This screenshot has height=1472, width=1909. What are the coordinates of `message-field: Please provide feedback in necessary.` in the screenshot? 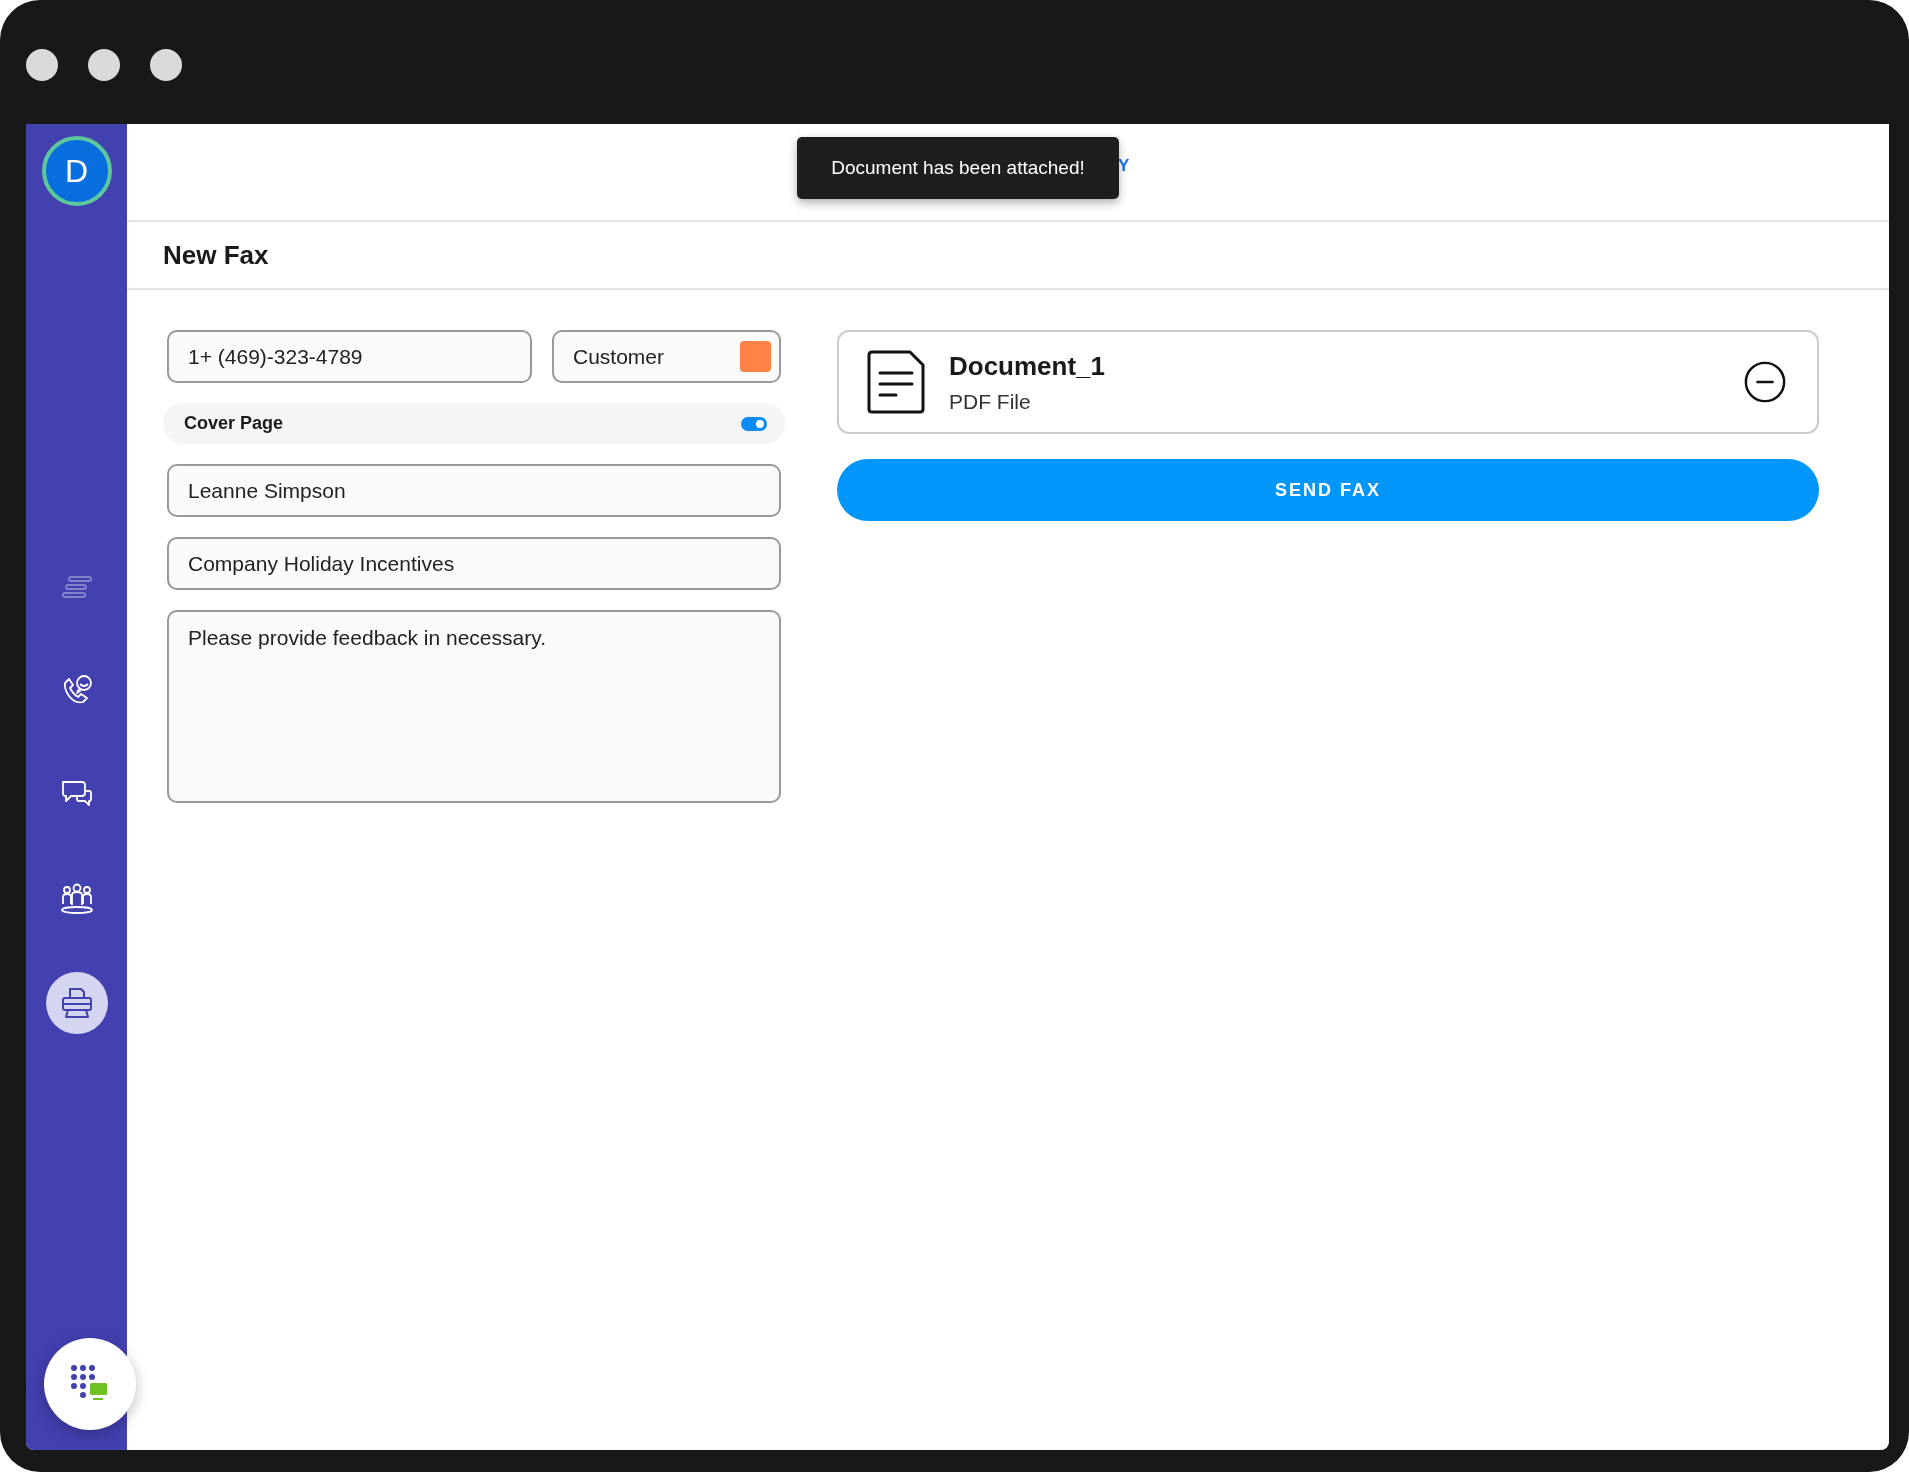 It's located at (474, 706).